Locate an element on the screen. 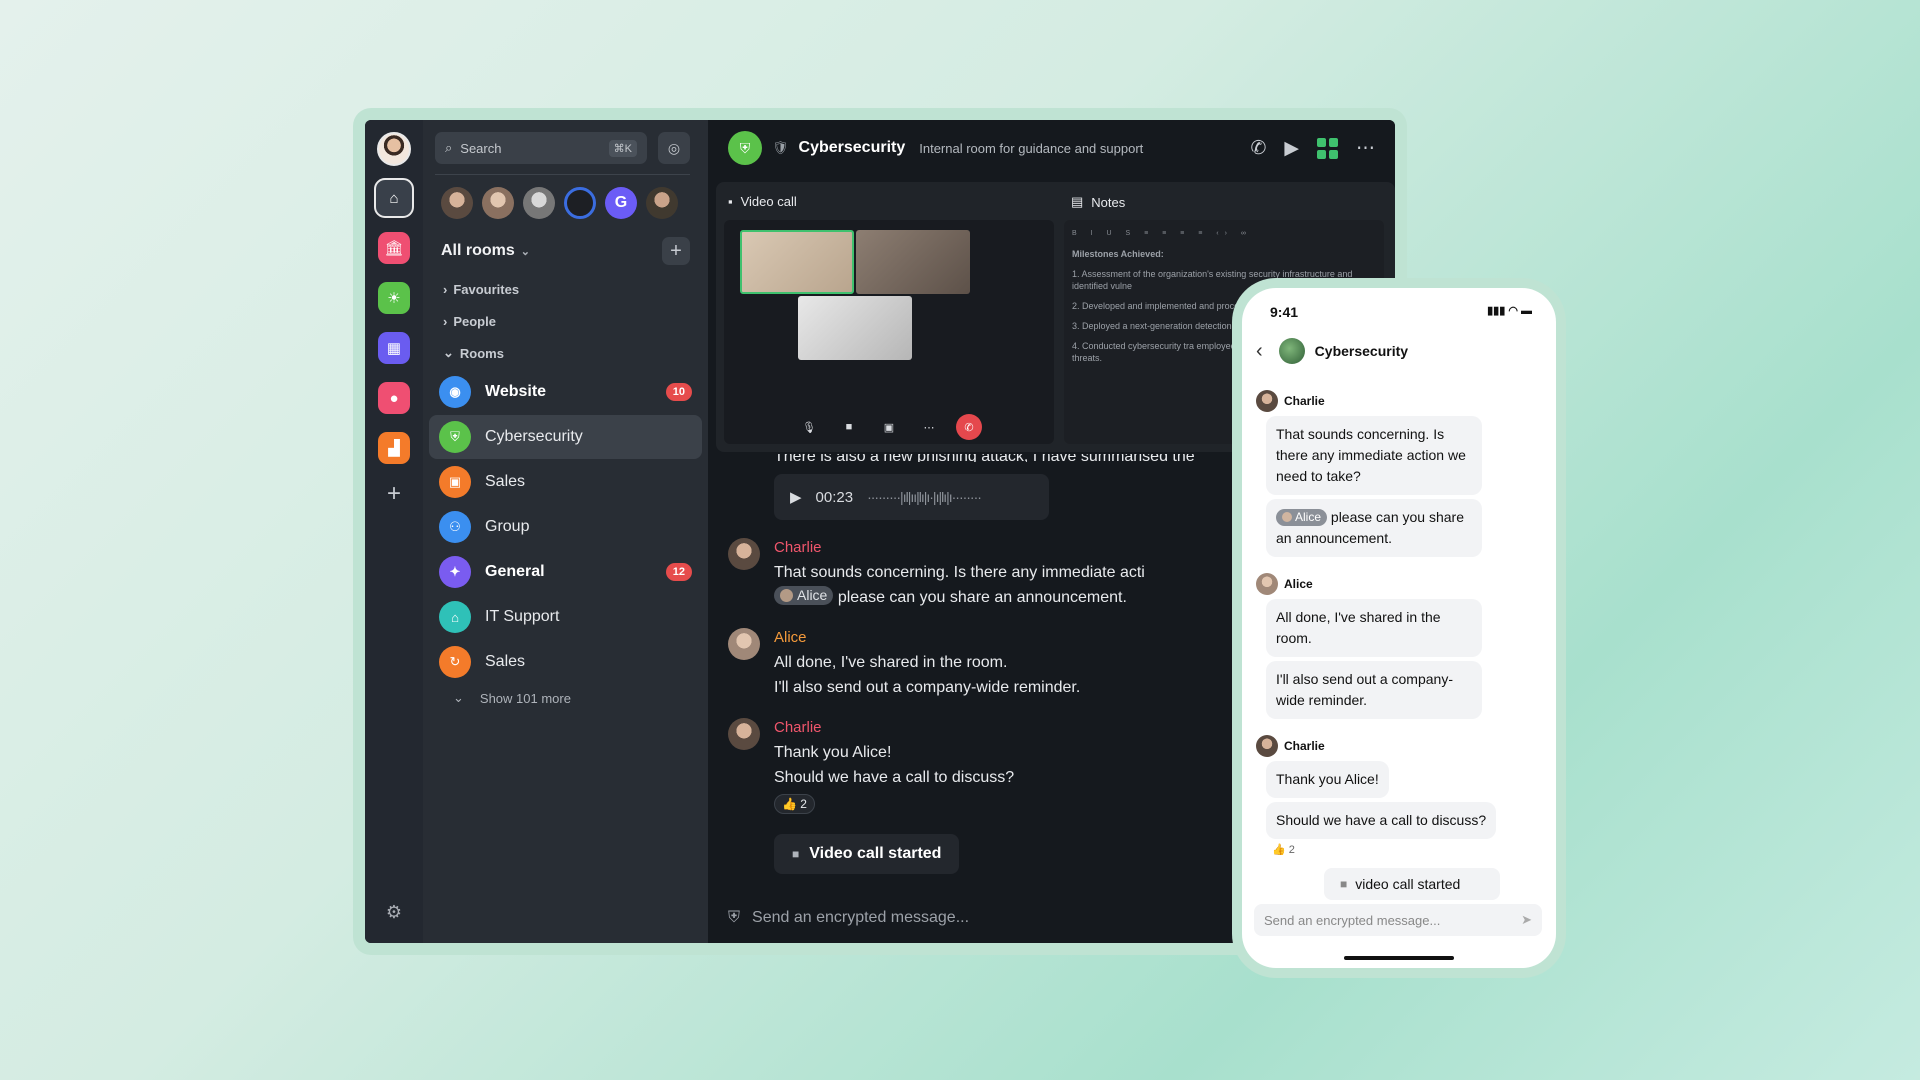  compass-icon: ◎ is located at coordinates (674, 147).